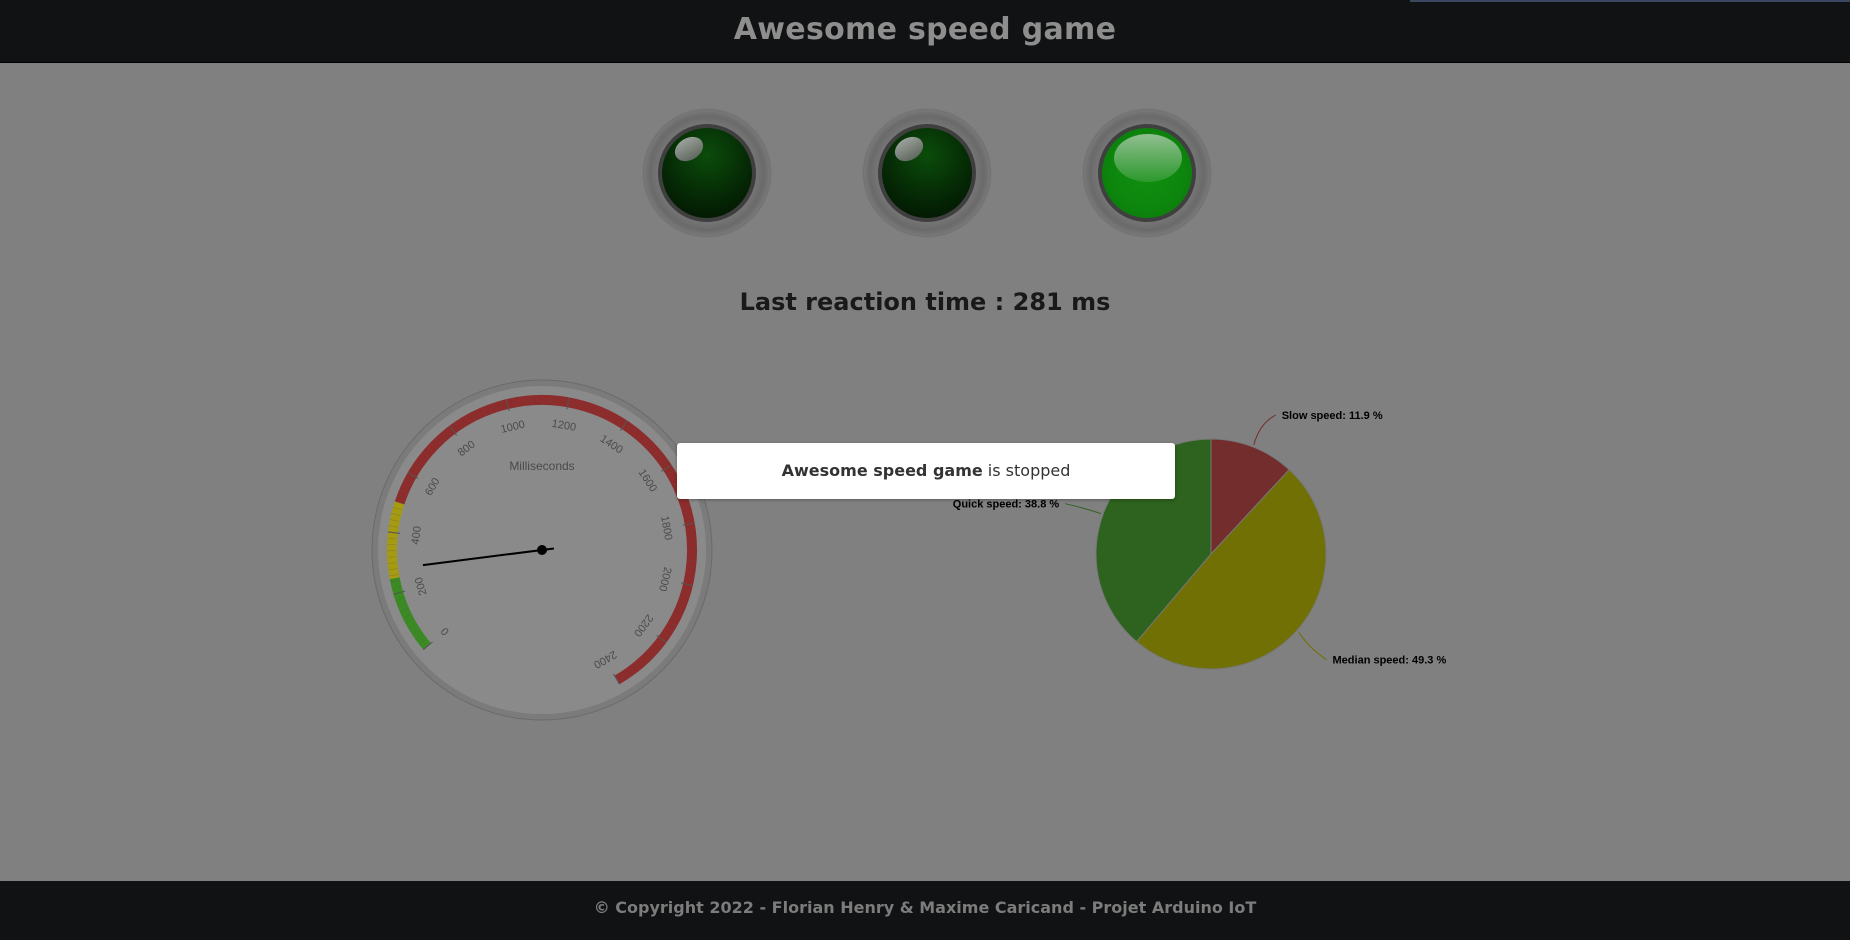 The width and height of the screenshot is (1850, 940). I want to click on light-2-shine, so click(909, 149).